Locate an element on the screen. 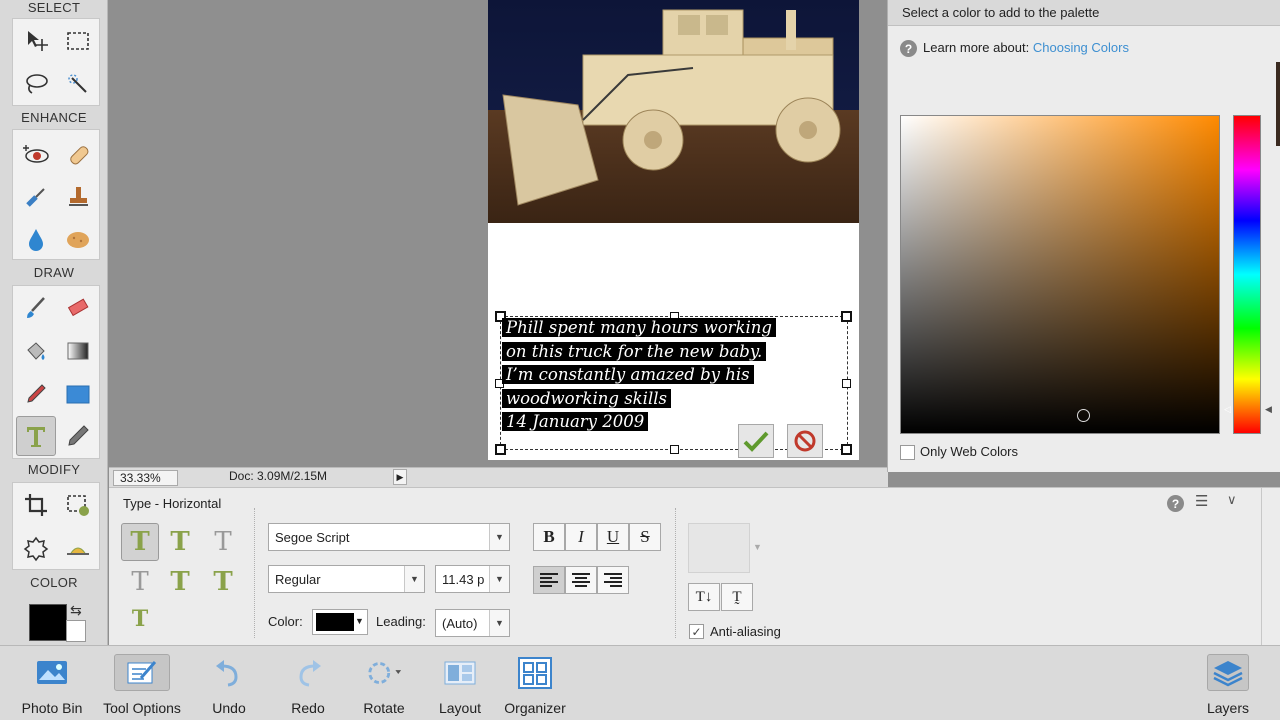 Image resolution: width=1280 pixels, height=720 pixels. collapse-chevron-icon: ∨ is located at coordinates (1232, 500).